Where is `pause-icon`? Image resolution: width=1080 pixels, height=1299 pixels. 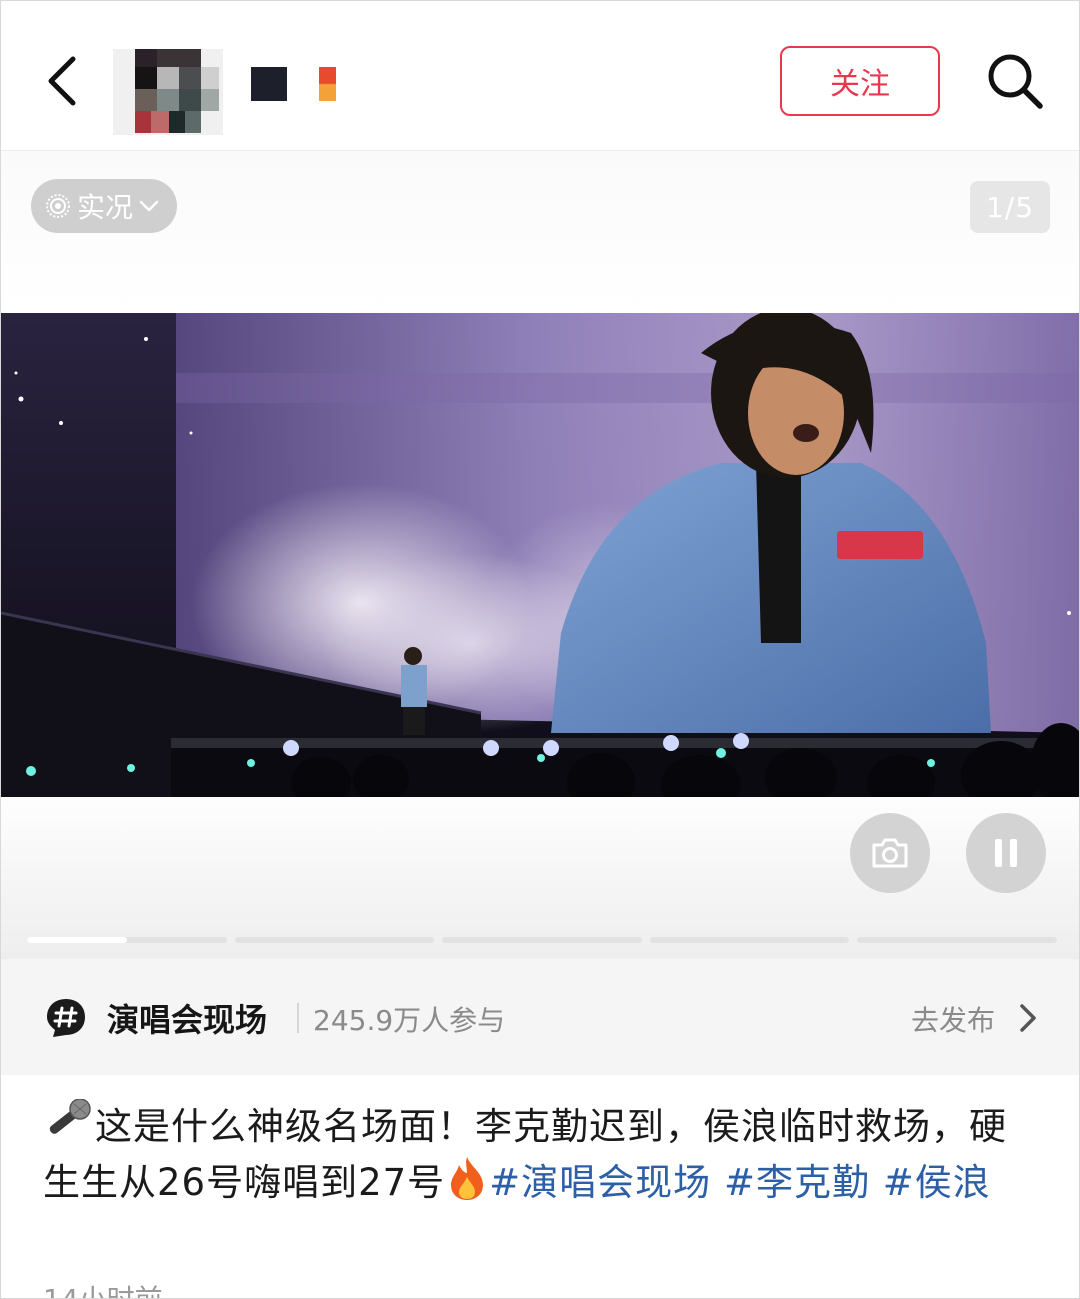 pause-icon is located at coordinates (1006, 853).